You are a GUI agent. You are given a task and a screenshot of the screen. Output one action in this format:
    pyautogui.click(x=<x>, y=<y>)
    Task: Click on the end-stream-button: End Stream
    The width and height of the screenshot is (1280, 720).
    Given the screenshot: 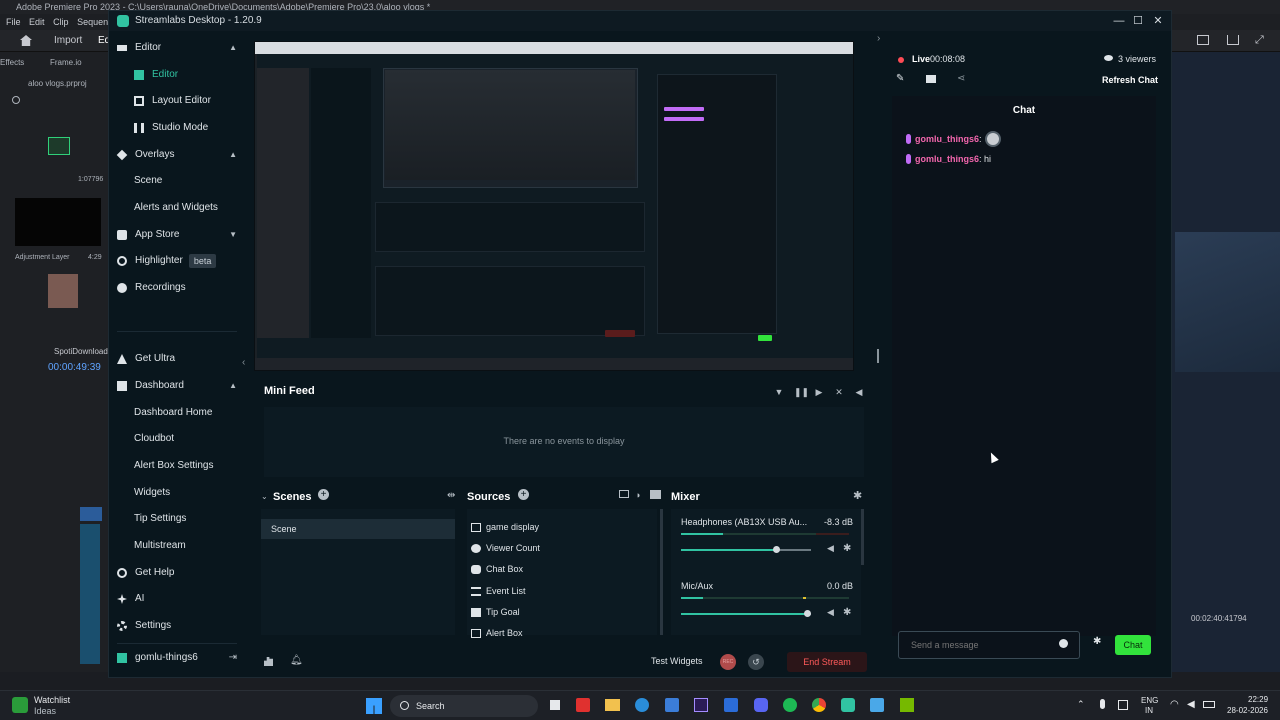 What is the action you would take?
    pyautogui.click(x=827, y=662)
    